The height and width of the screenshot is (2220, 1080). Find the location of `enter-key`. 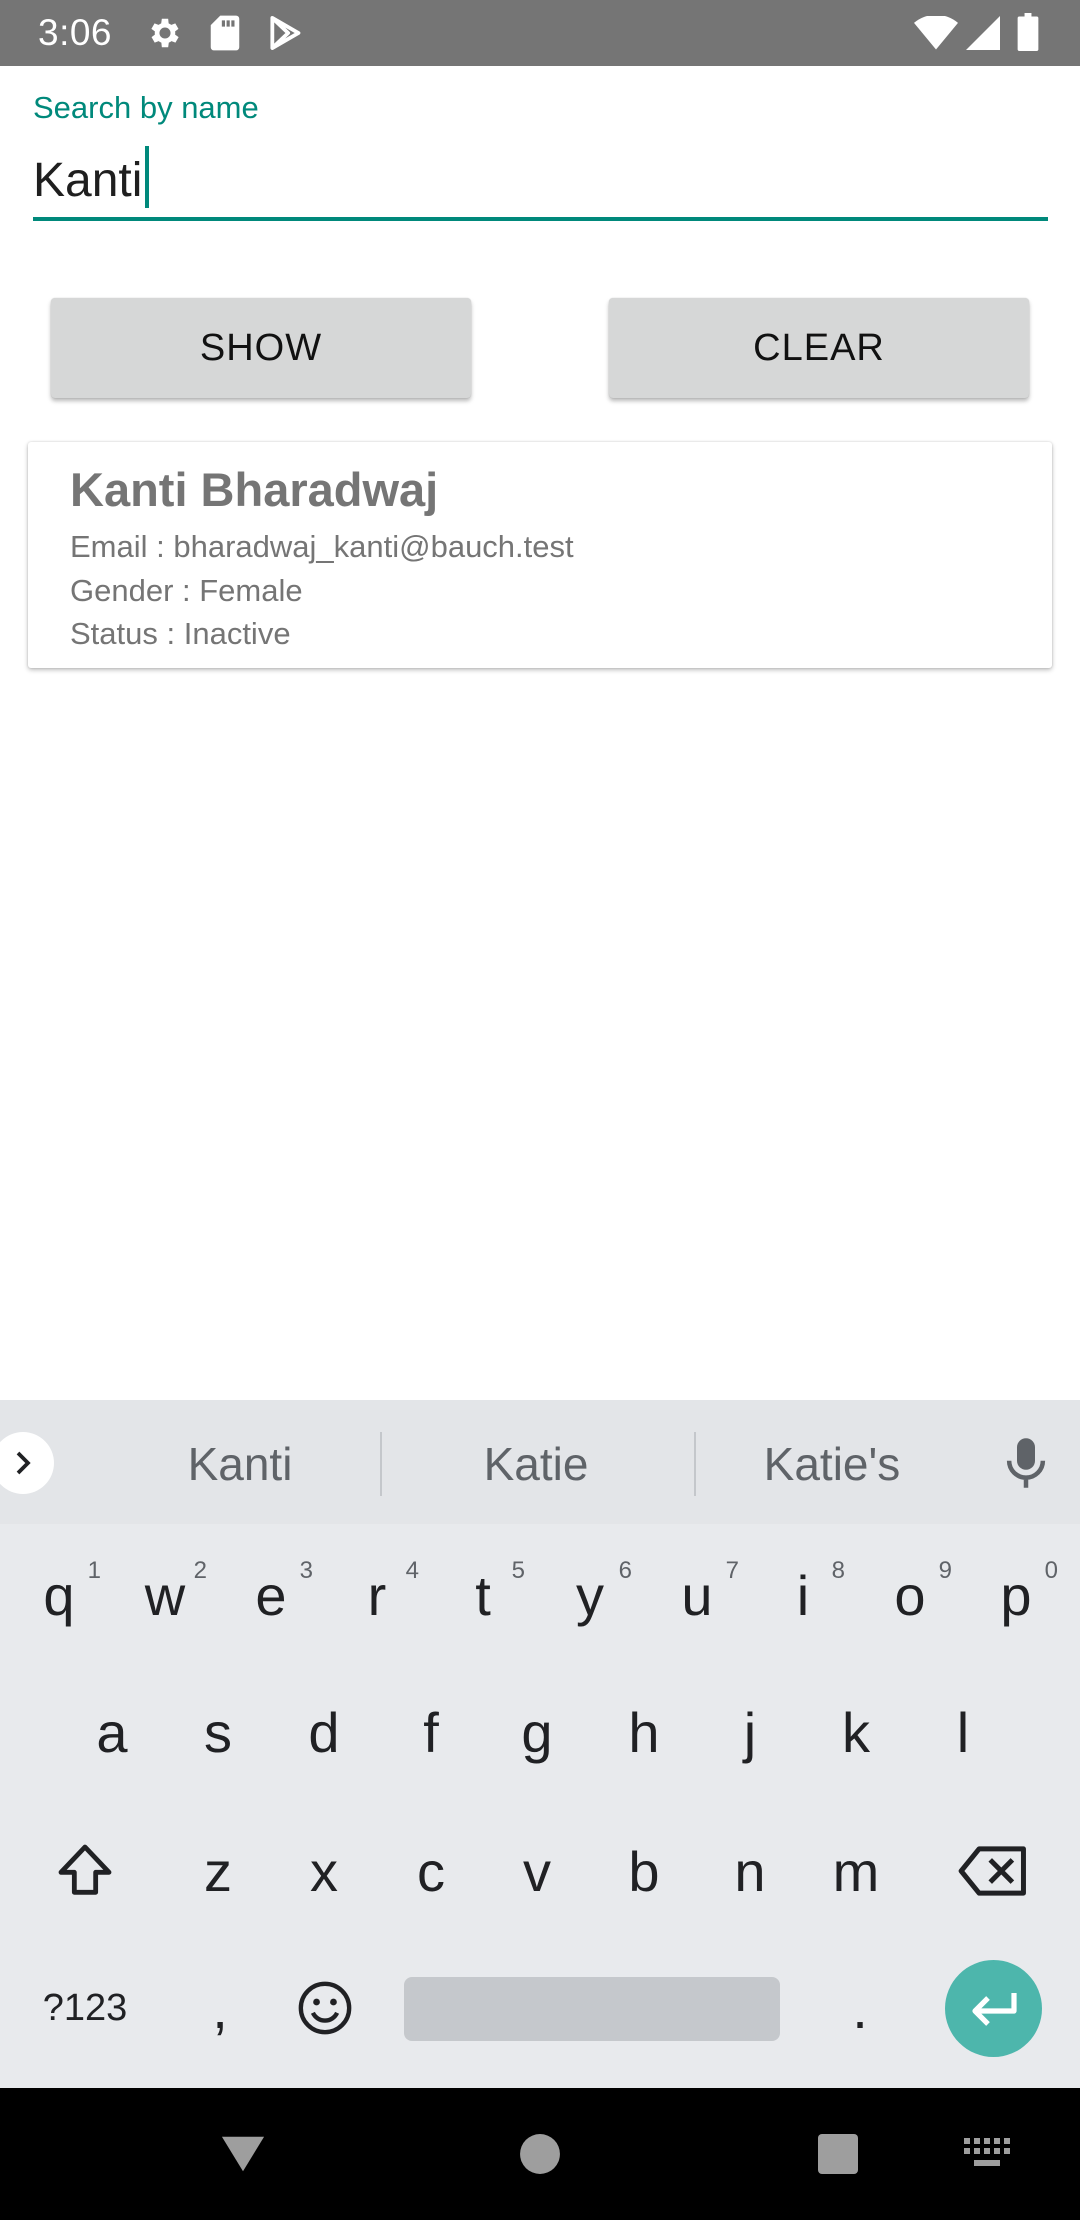

enter-key is located at coordinates (993, 2008).